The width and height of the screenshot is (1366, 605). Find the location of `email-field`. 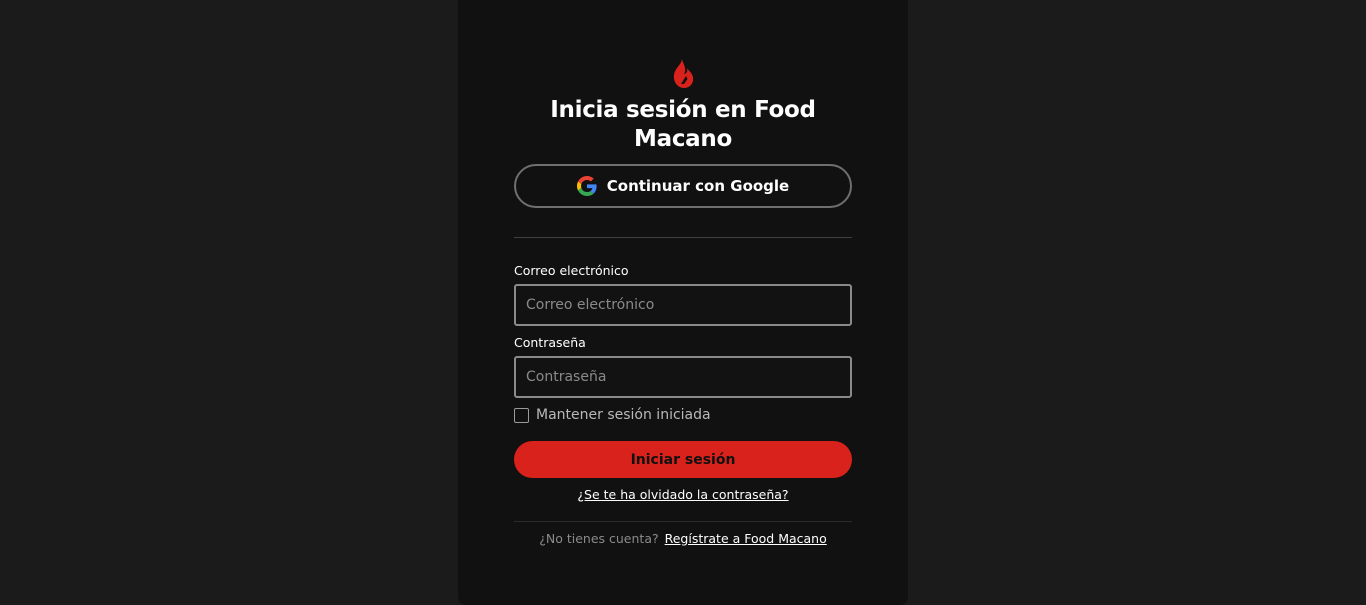

email-field is located at coordinates (683, 305).